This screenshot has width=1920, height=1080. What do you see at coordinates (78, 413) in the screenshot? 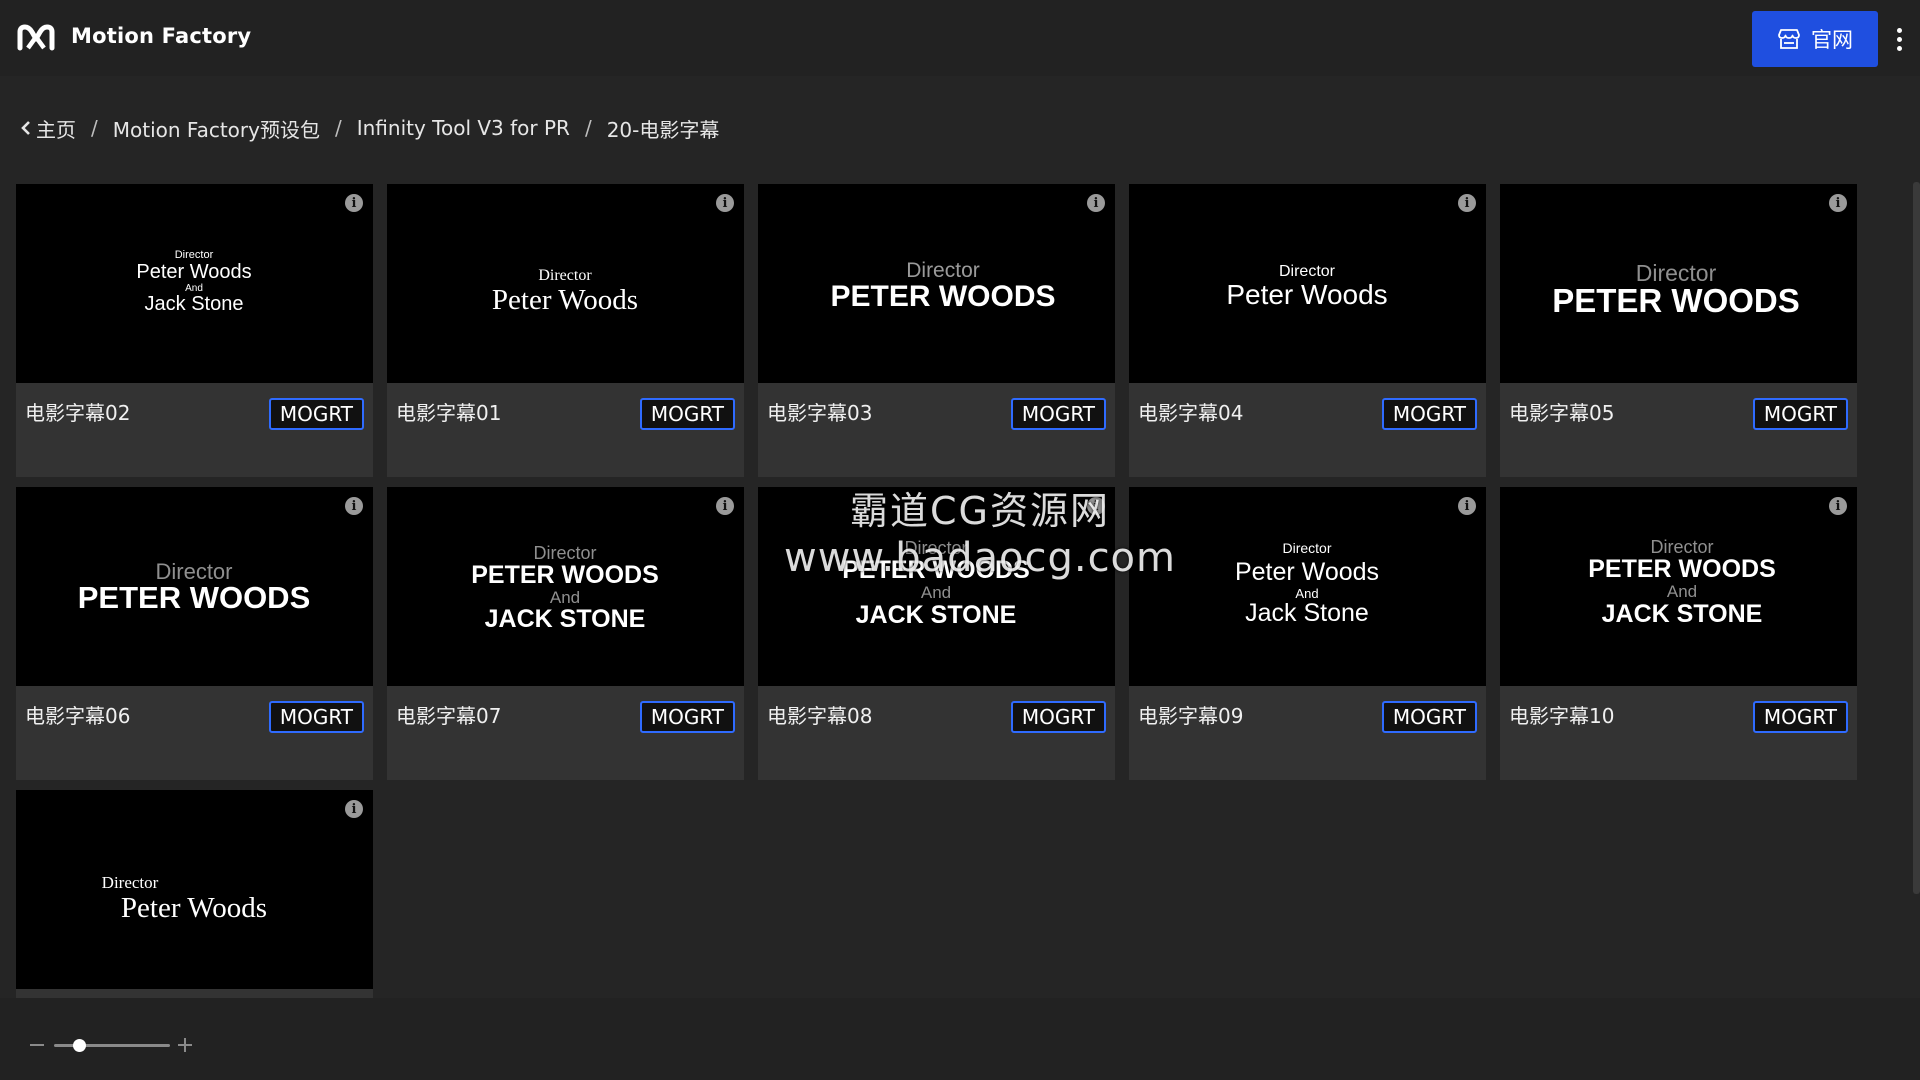
I see `preset-title: 电影字幕02` at bounding box center [78, 413].